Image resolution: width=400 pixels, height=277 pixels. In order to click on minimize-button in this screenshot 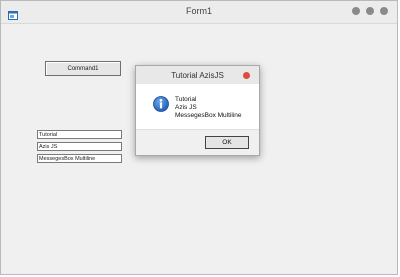, I will do `click(356, 11)`.